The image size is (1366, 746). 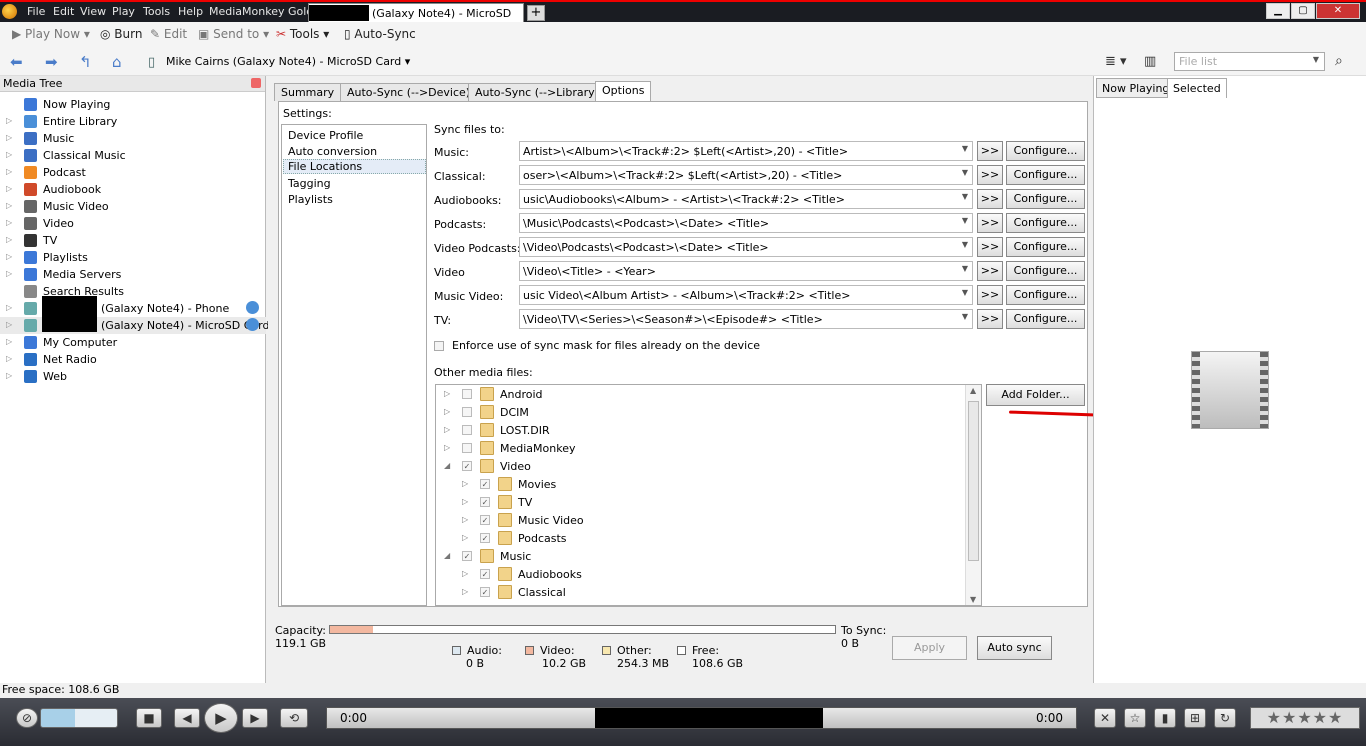 What do you see at coordinates (27, 718) in the screenshot?
I see `shuffle-icon: ⊘` at bounding box center [27, 718].